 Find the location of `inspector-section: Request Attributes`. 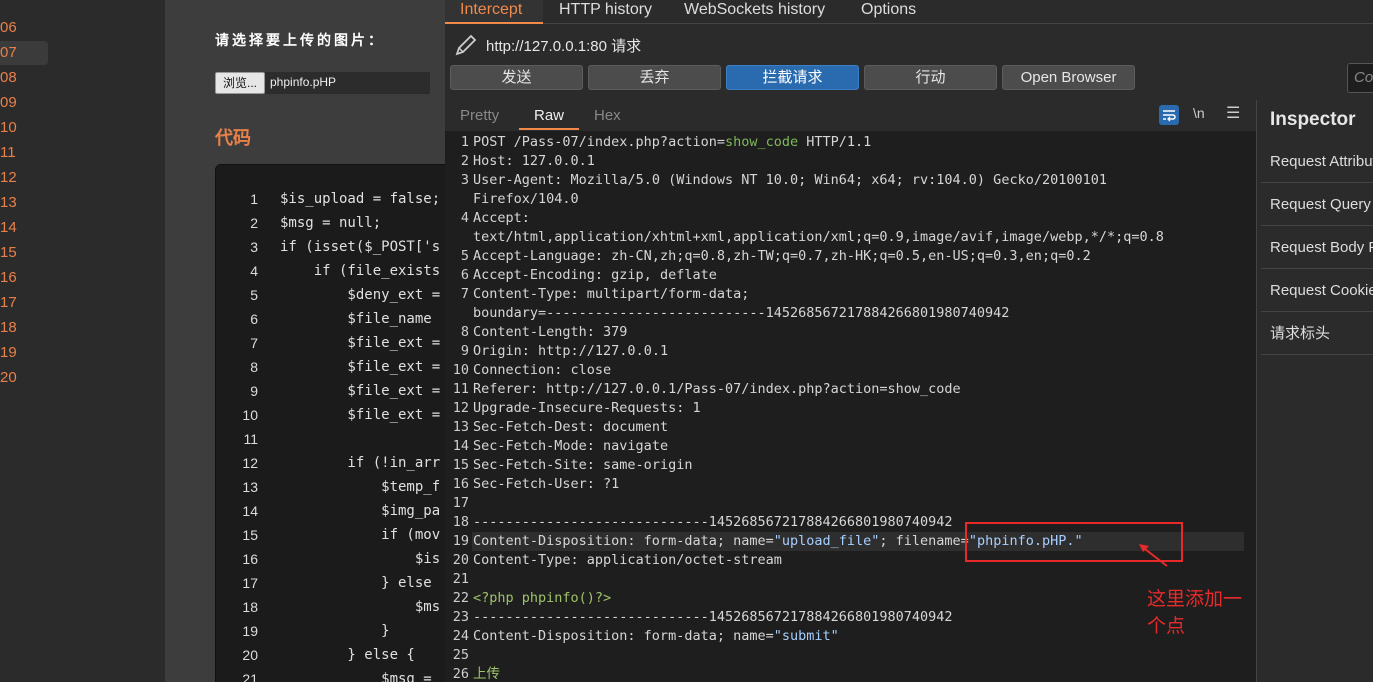

inspector-section: Request Attributes is located at coordinates (1317, 162).